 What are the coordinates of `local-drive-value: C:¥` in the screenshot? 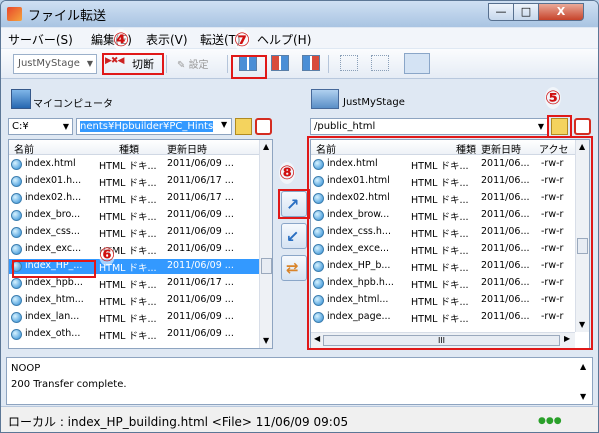 It's located at (20, 126).